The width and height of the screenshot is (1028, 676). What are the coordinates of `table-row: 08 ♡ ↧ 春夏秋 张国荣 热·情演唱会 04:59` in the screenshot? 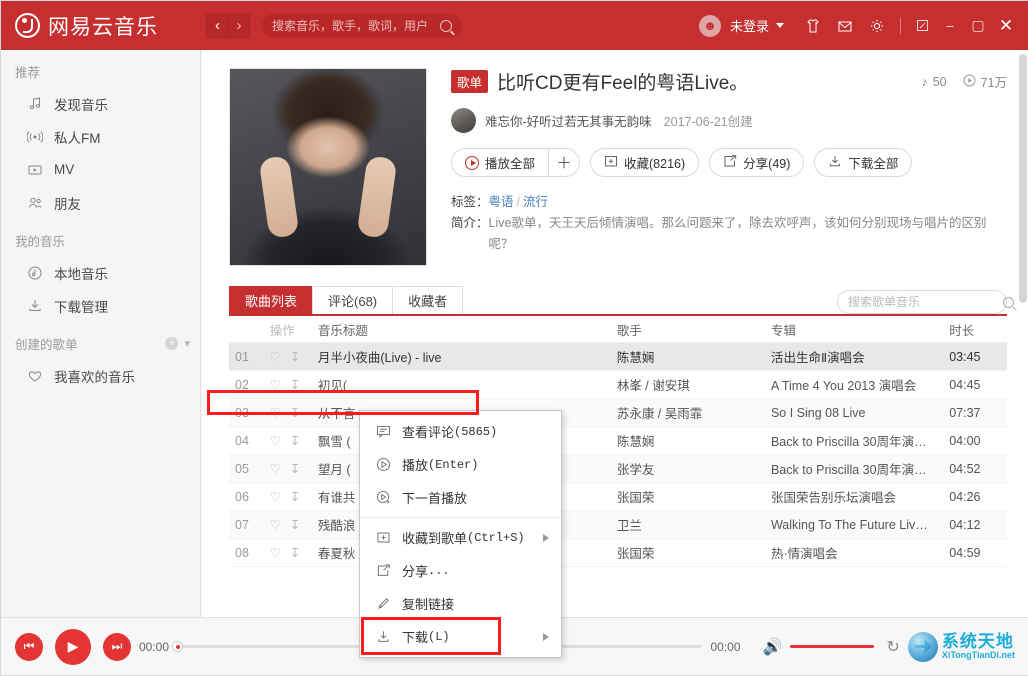 It's located at (618, 553).